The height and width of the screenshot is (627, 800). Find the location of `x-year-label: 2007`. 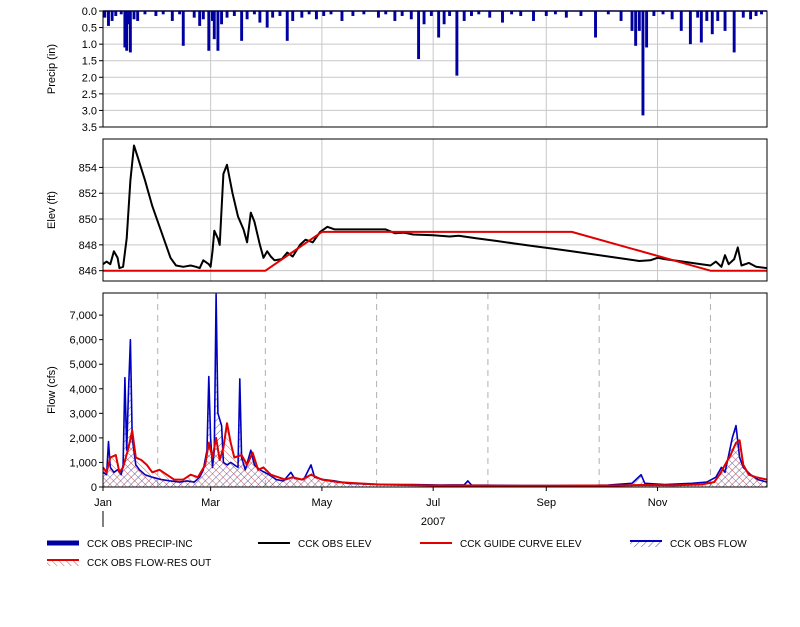

x-year-label: 2007 is located at coordinates (433, 522).